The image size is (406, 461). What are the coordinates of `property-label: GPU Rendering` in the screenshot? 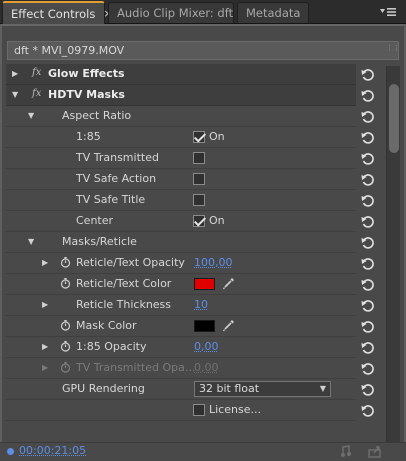 It's located at (103, 388).